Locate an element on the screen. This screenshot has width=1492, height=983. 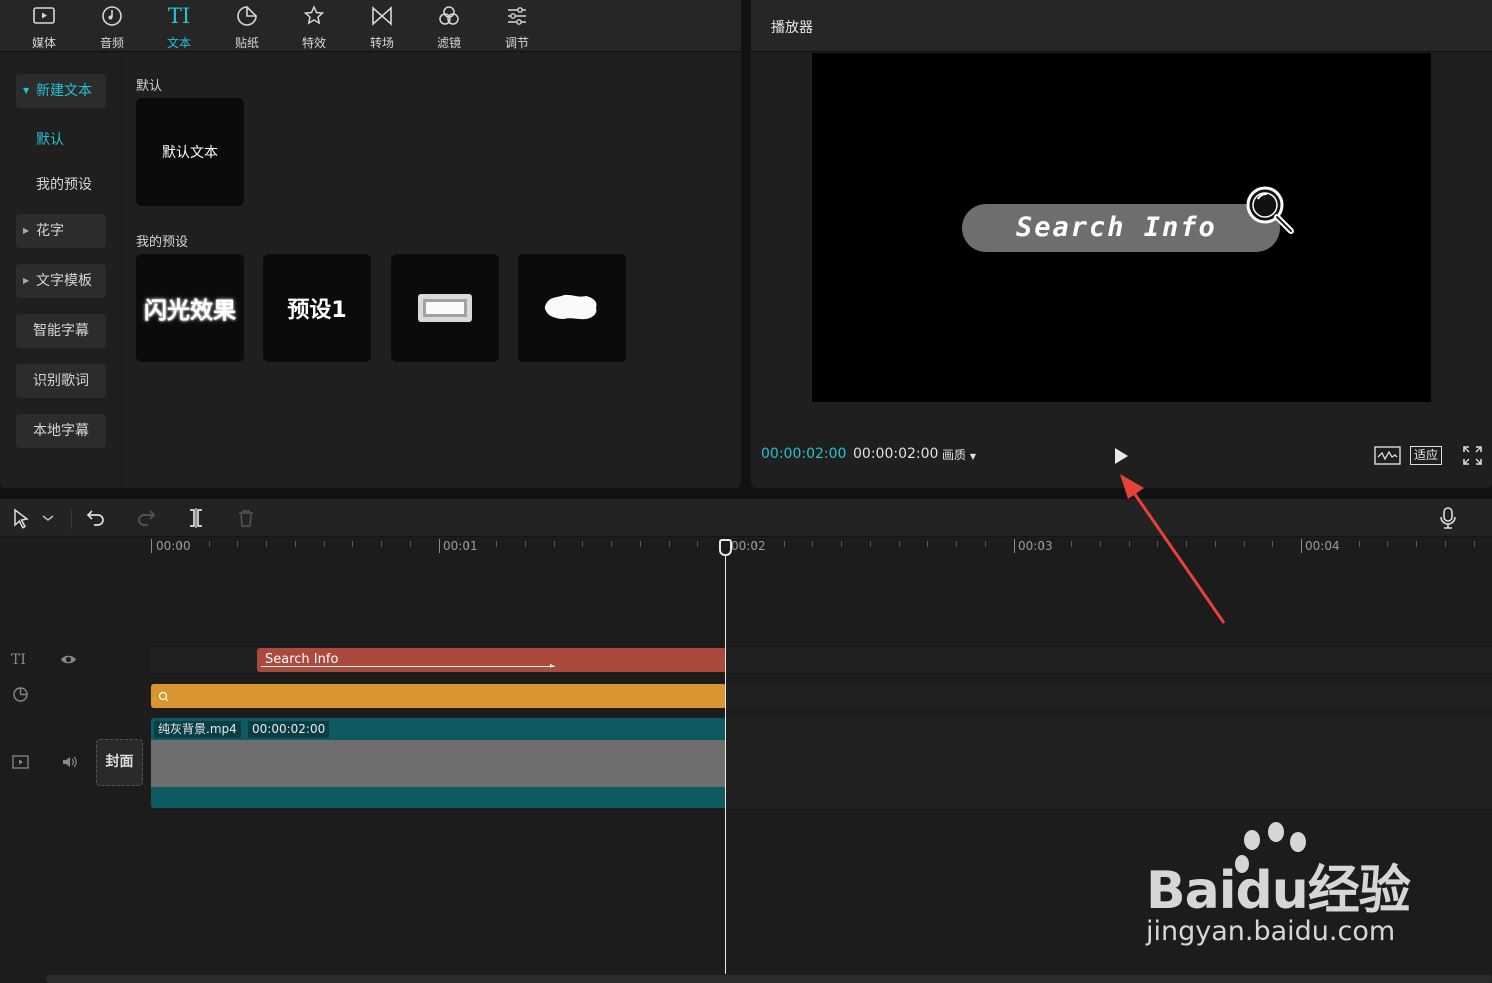
paw-icon is located at coordinates (1270, 847).